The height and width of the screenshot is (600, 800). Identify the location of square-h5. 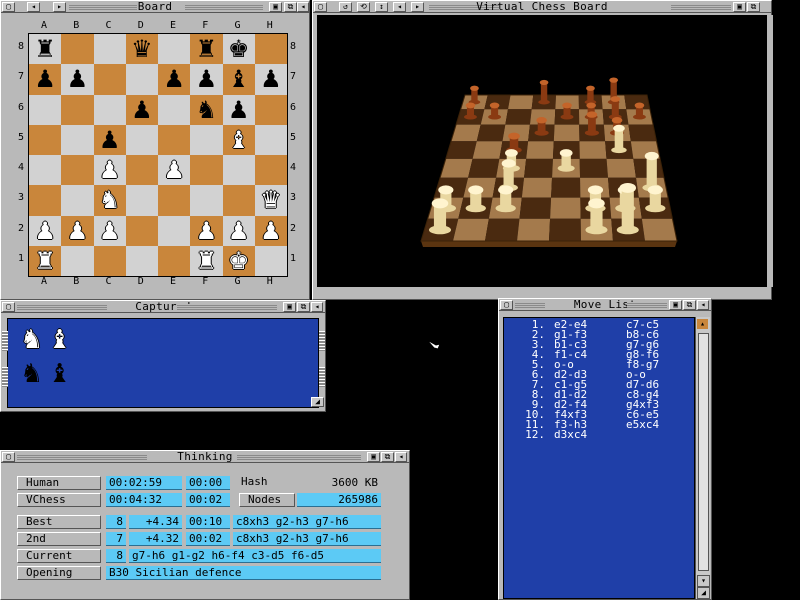
(270, 139).